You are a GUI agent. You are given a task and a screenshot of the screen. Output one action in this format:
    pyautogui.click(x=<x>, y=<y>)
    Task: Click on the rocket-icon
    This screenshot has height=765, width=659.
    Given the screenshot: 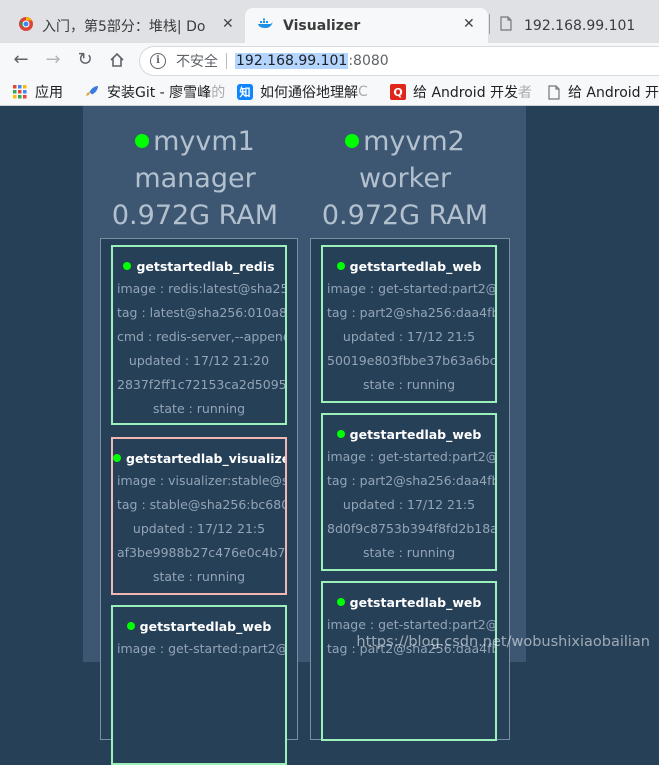 What is the action you would take?
    pyautogui.click(x=92, y=92)
    